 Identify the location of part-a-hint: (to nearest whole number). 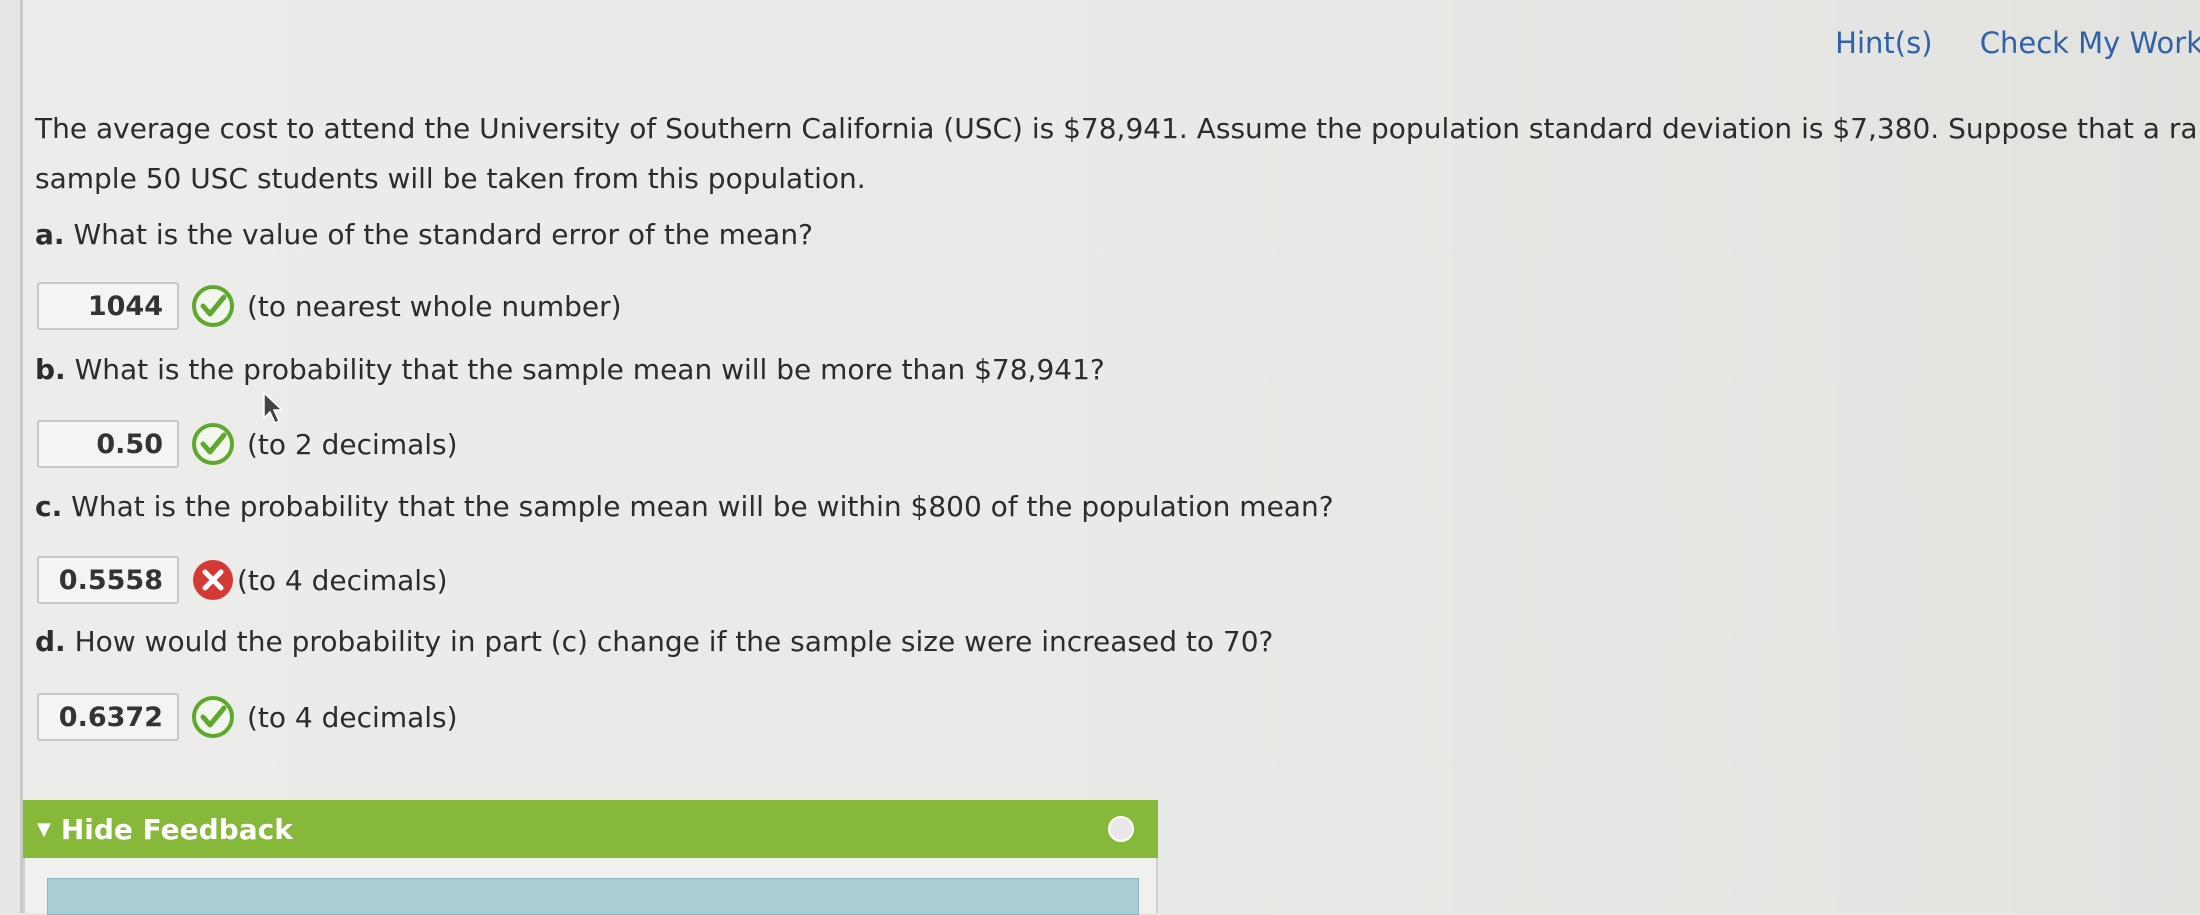
(434, 306).